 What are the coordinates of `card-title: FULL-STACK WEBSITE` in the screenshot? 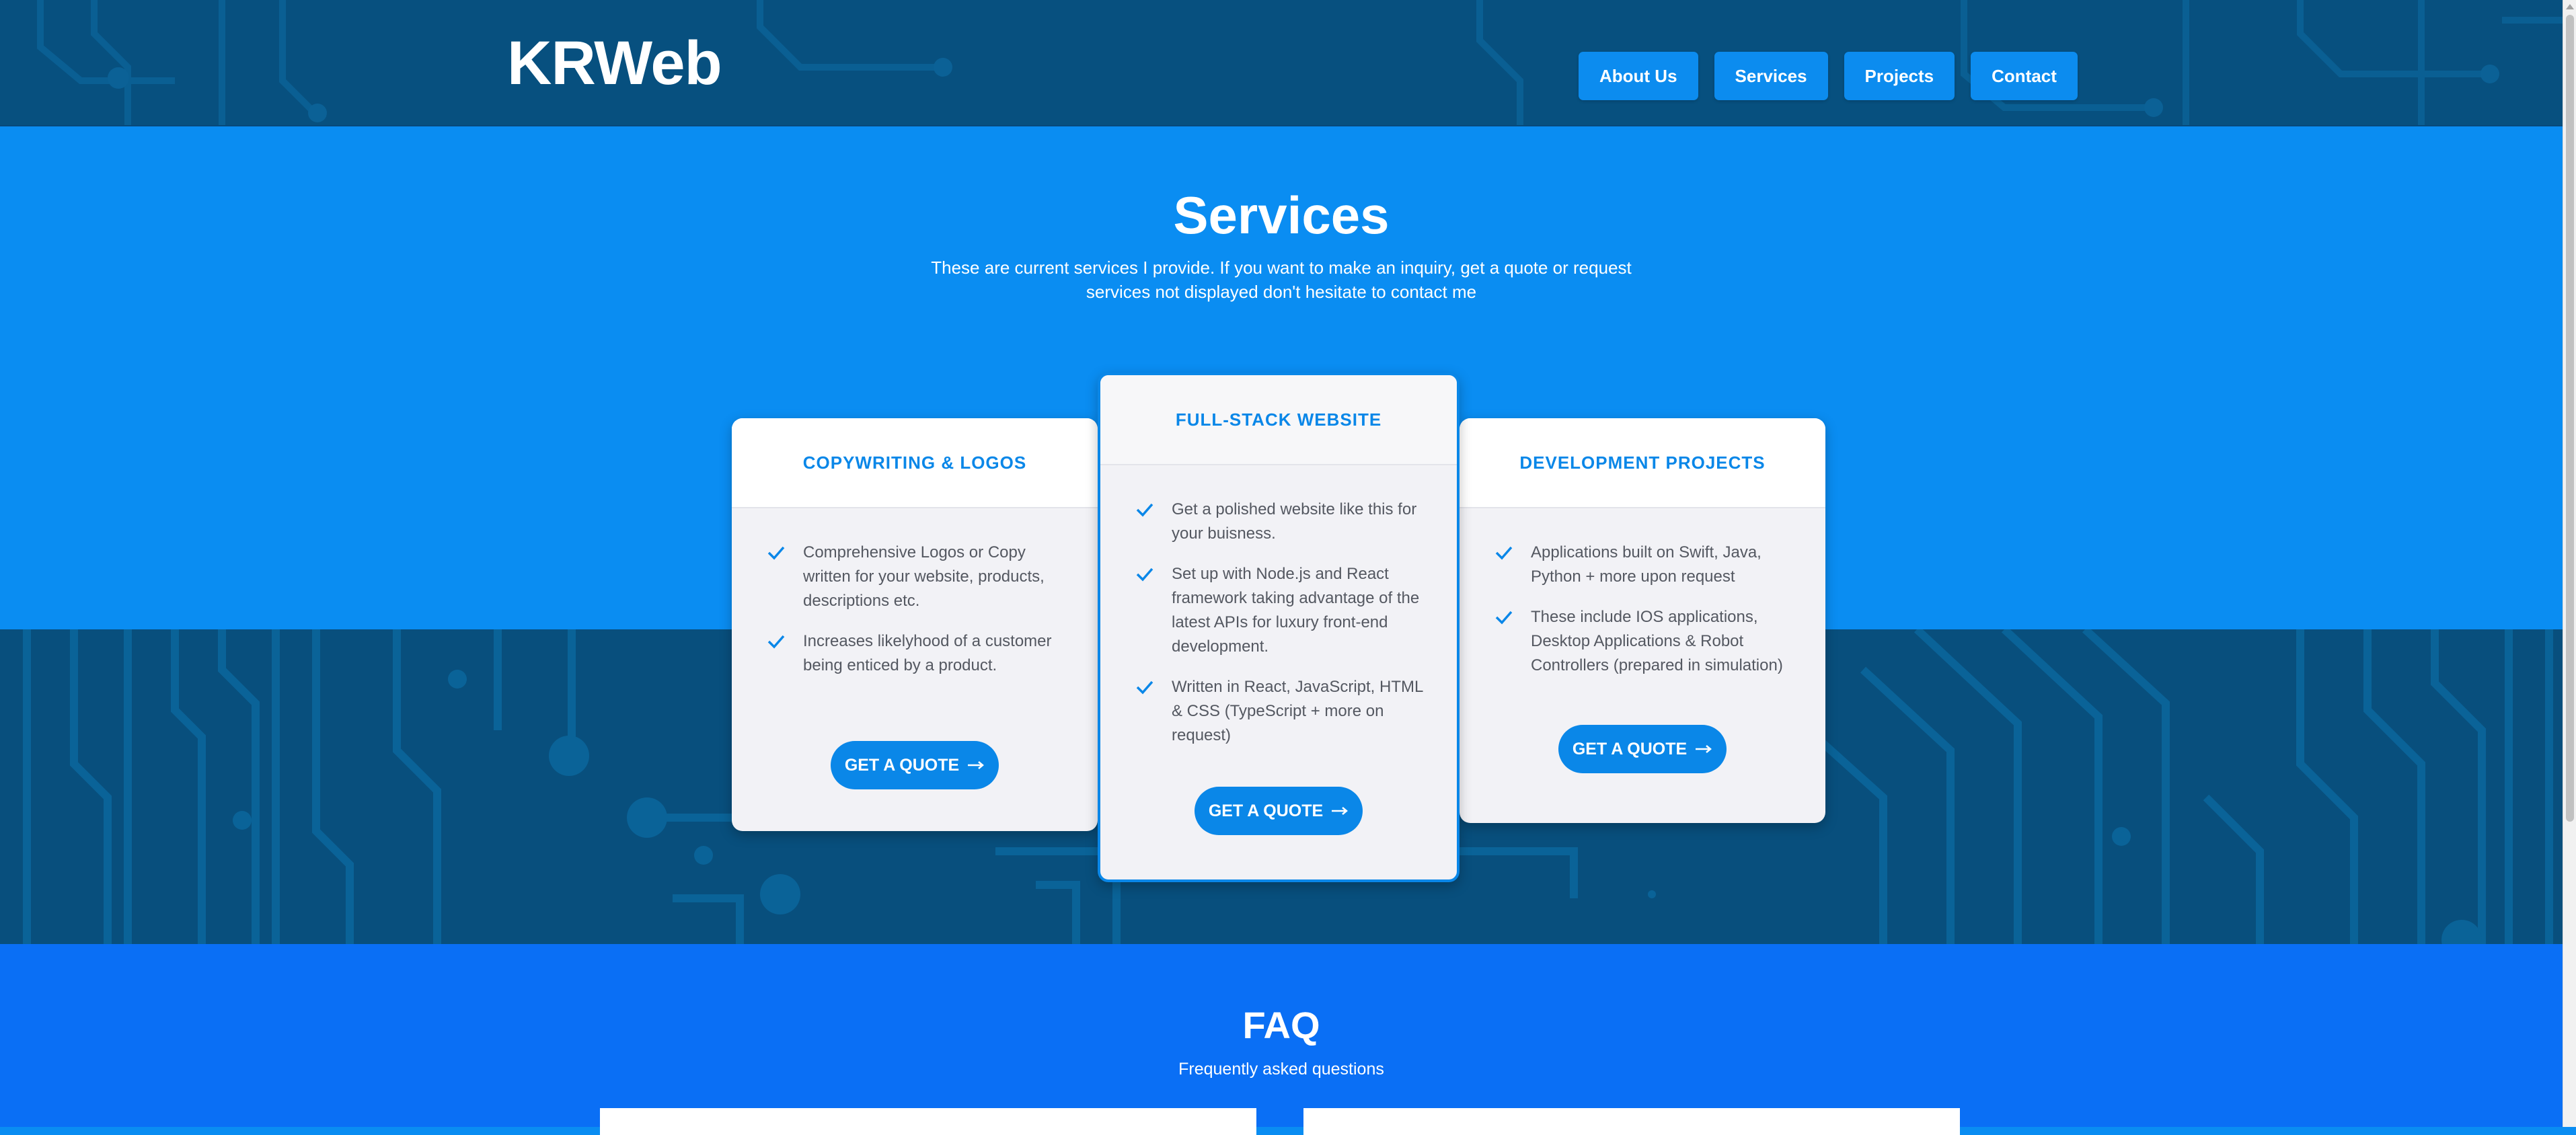 It's located at (1278, 420).